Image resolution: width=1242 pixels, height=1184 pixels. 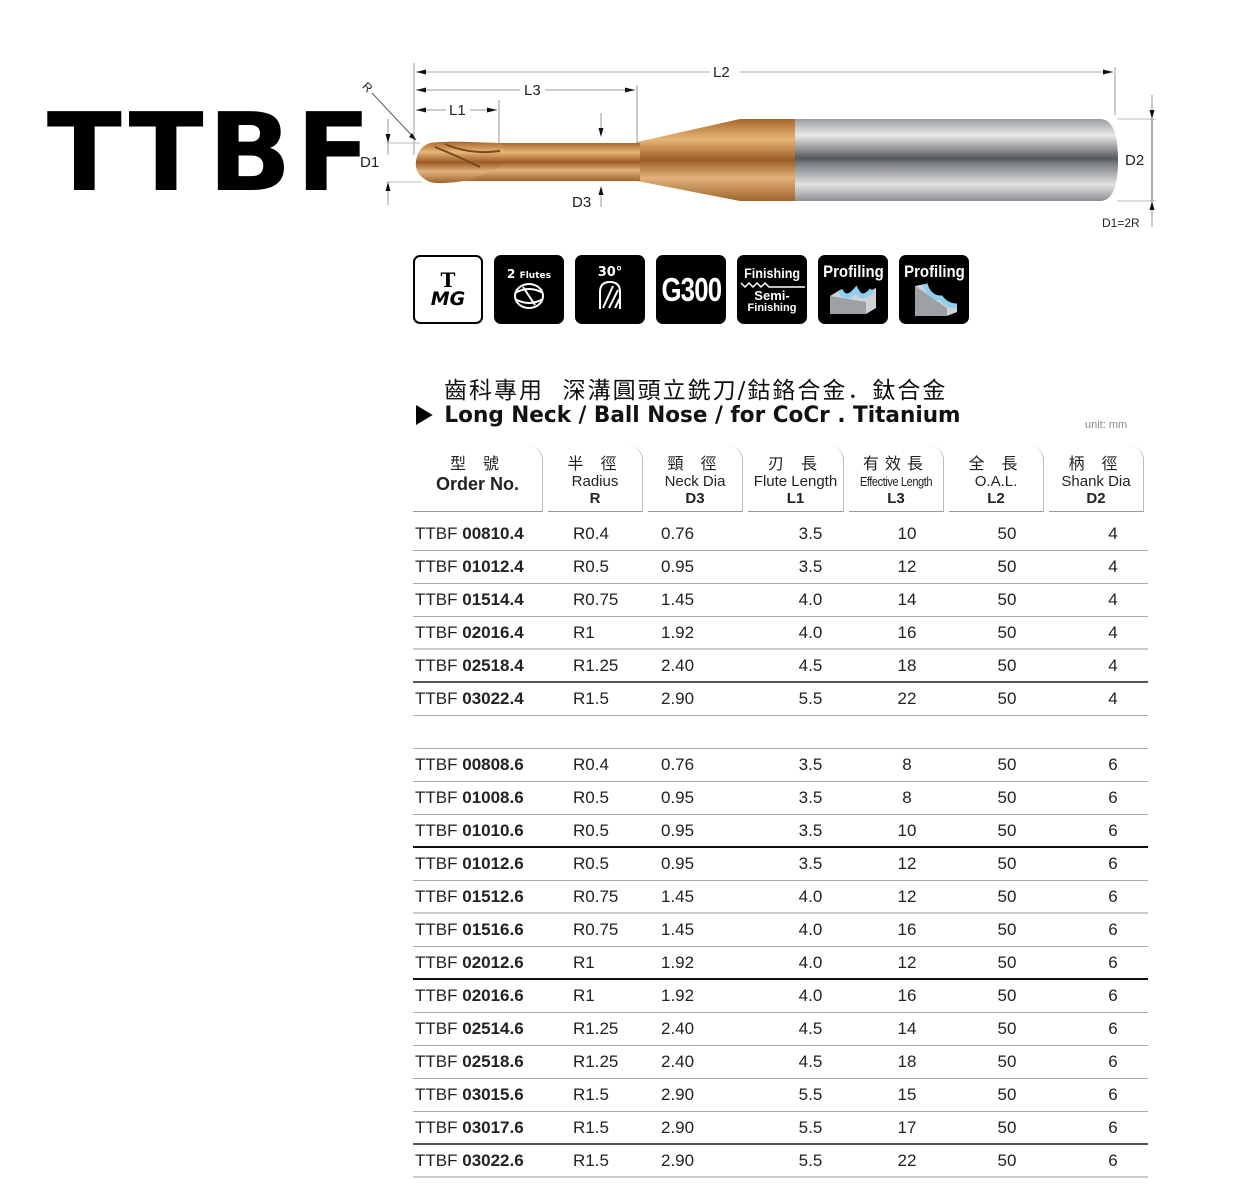 What do you see at coordinates (1134, 160) in the screenshot?
I see `dim-label-d2: D2` at bounding box center [1134, 160].